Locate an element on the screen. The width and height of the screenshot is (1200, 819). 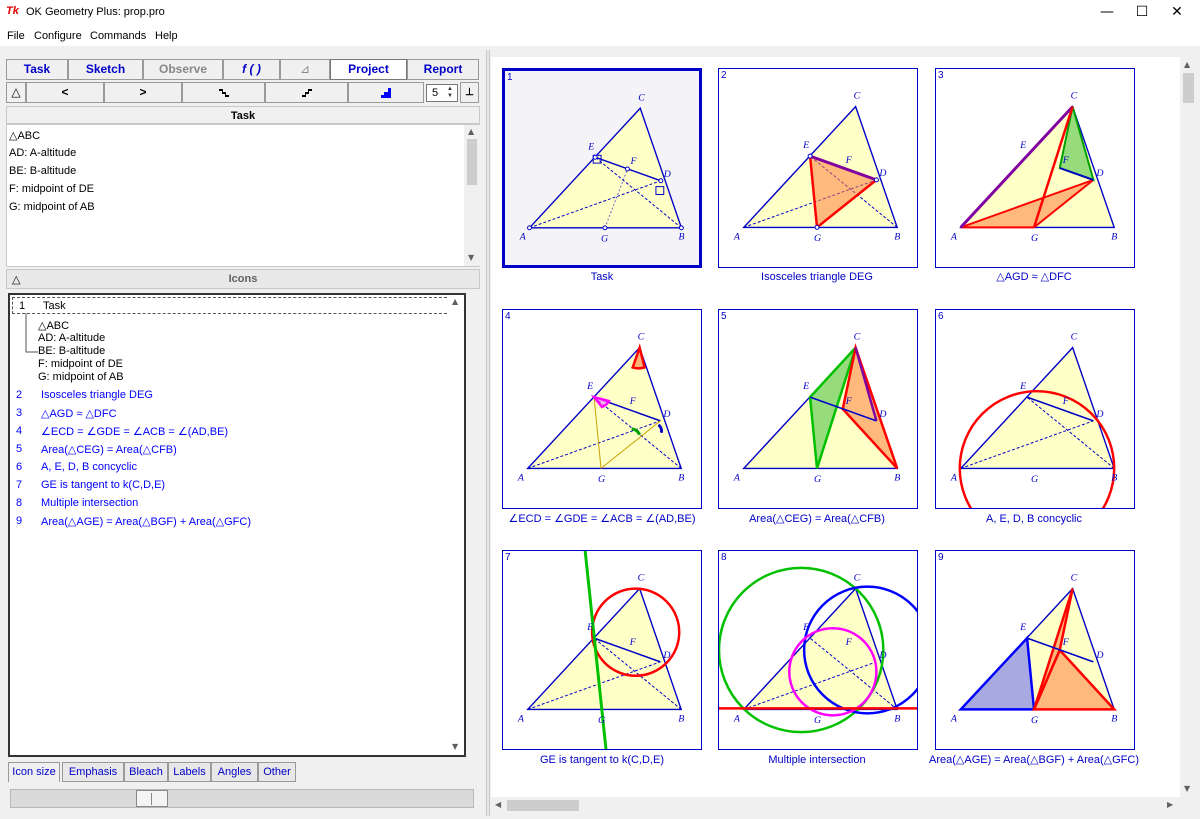
figure-task: A B C D E F G is located at coordinates (602, 168).